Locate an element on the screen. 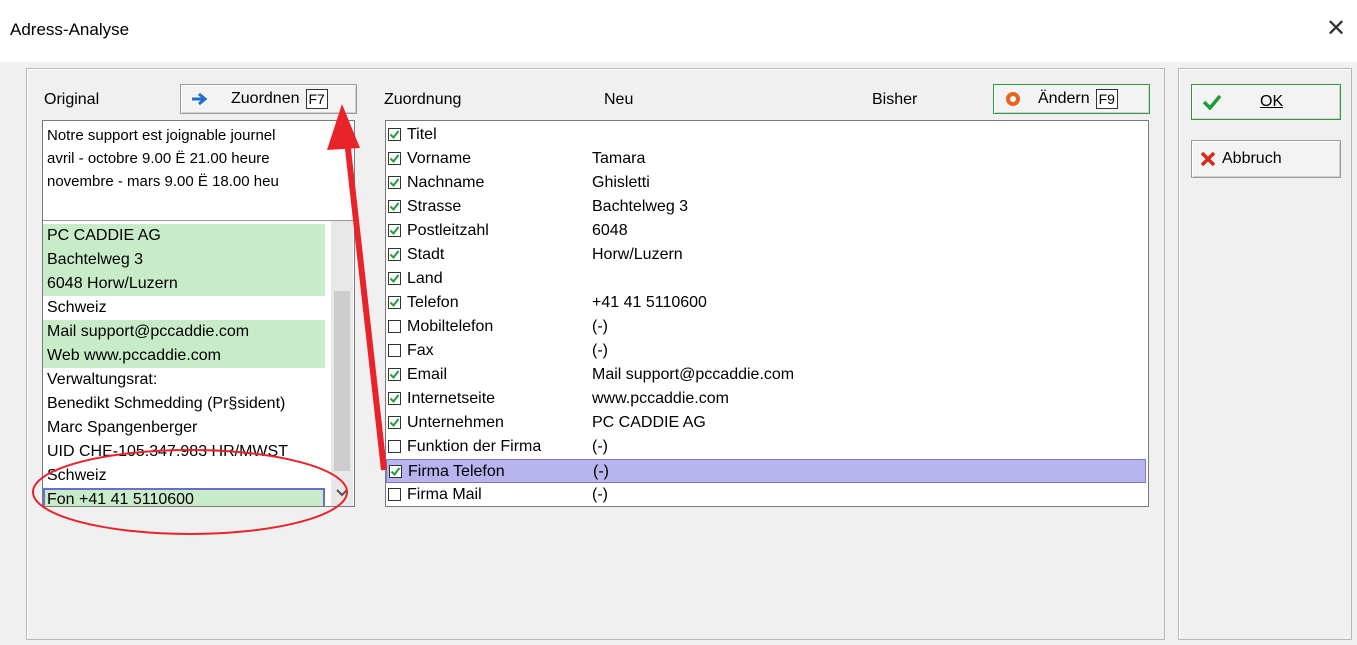  mapping-row: Internetseite www.pccaddie.com is located at coordinates (766, 399).